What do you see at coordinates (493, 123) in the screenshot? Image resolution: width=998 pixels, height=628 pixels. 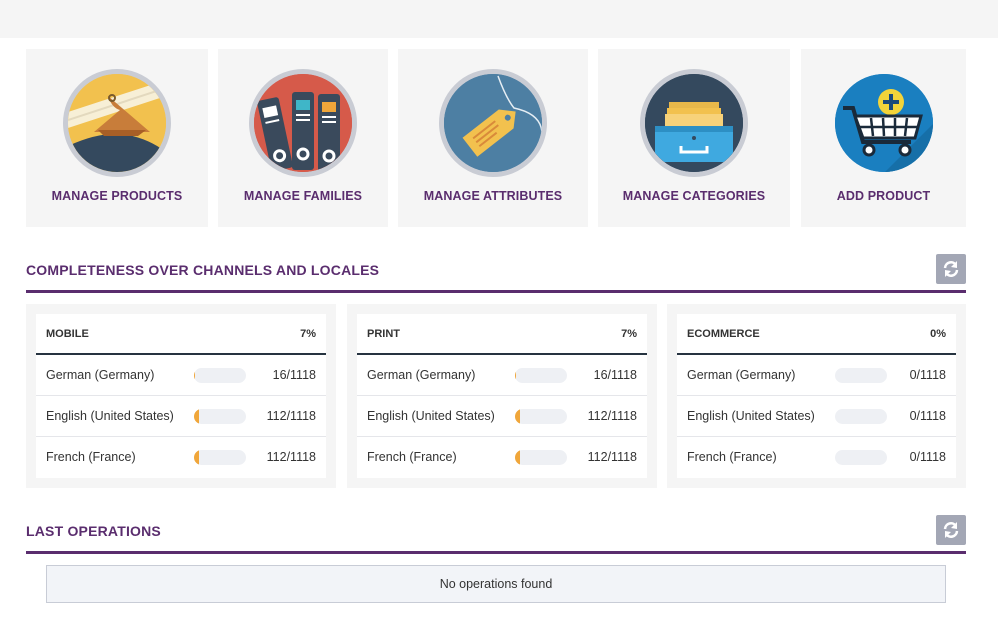 I see `tag-icon` at bounding box center [493, 123].